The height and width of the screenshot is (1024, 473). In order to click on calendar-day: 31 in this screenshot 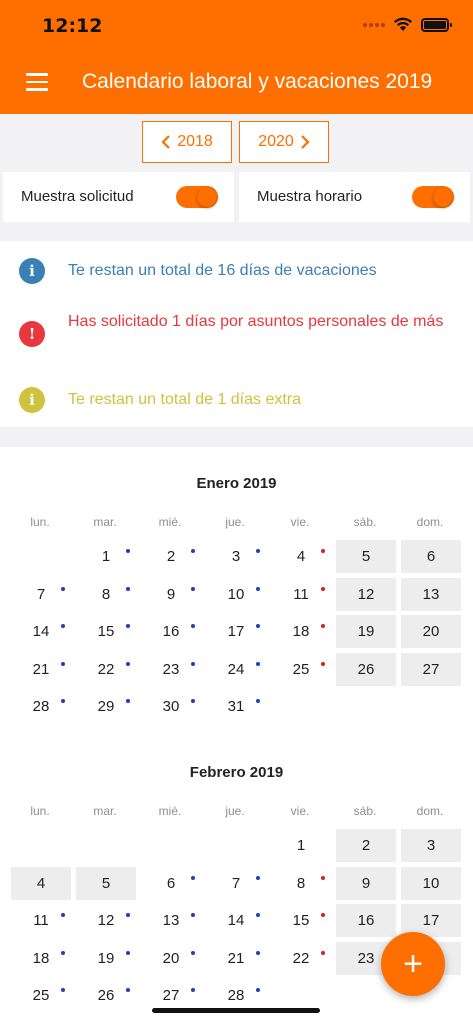, I will do `click(236, 706)`.